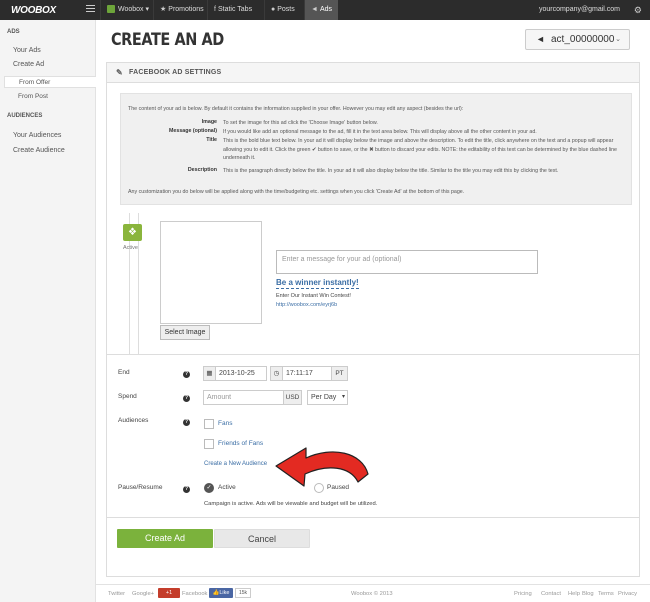 The image size is (650, 602). What do you see at coordinates (116, 594) in the screenshot?
I see `footer-twitter-link: Twitter` at bounding box center [116, 594].